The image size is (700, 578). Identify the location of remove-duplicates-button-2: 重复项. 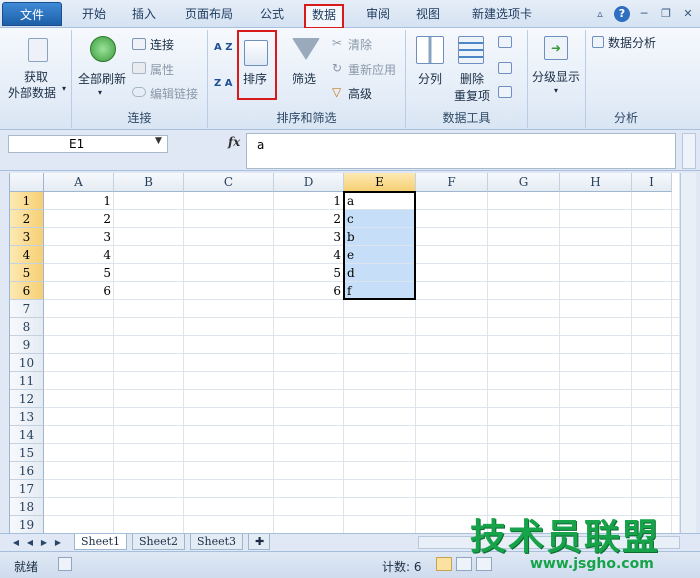
(472, 95).